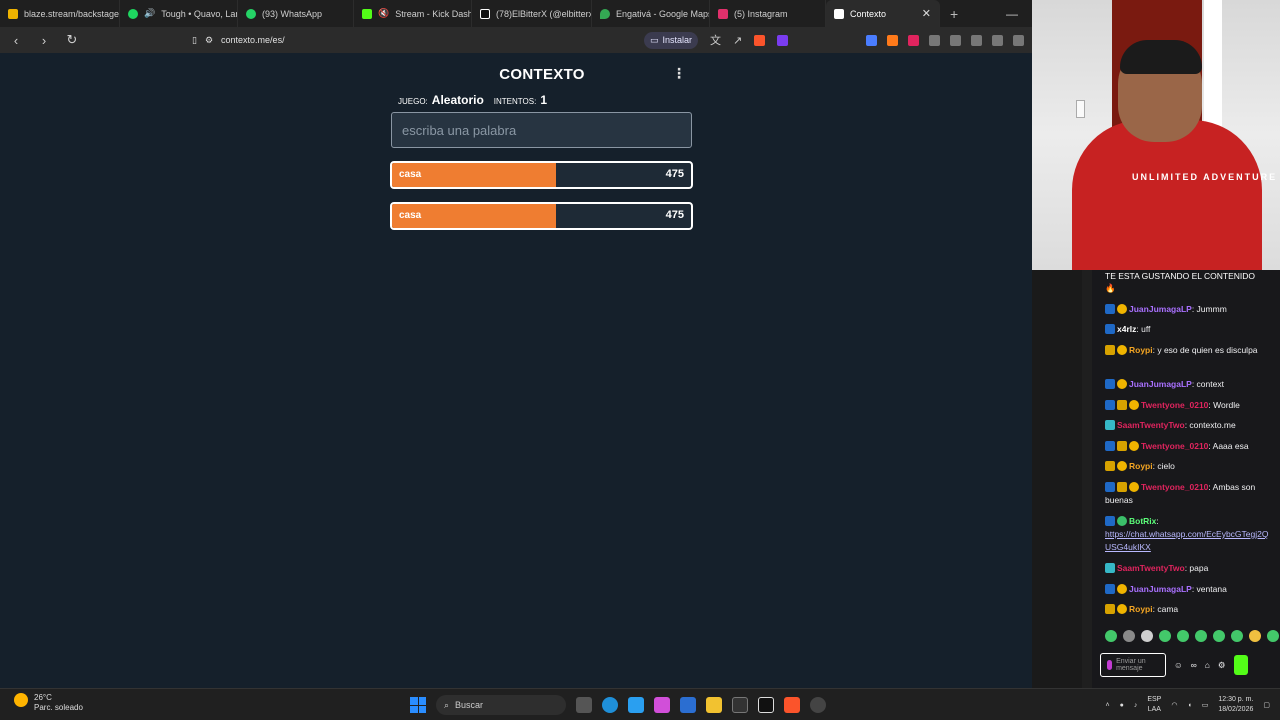 This screenshot has width=1280, height=720. I want to click on battery-icon: ▭, so click(1205, 705).